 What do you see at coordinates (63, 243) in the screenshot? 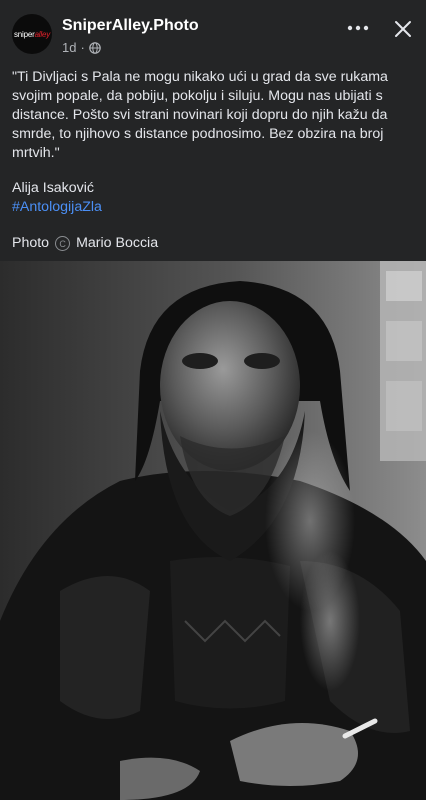
I see `copyright-icon: C` at bounding box center [63, 243].